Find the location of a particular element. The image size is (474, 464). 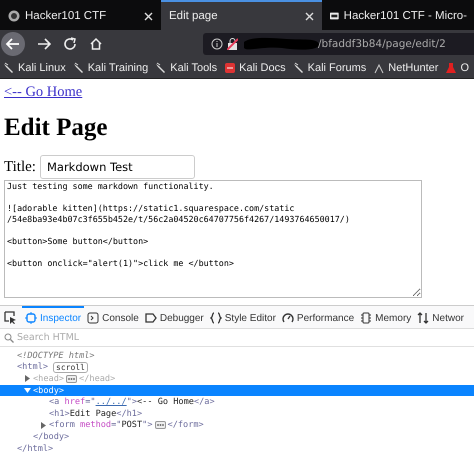

chip-icon is located at coordinates (366, 318).